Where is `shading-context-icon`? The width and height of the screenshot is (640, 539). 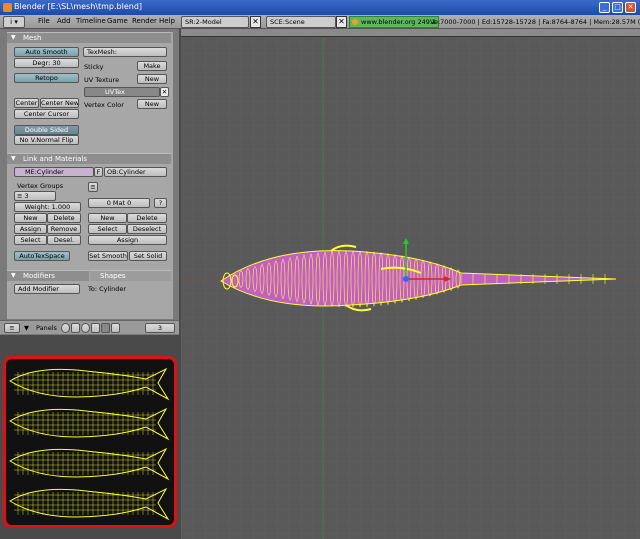 shading-context-icon is located at coordinates (85, 328).